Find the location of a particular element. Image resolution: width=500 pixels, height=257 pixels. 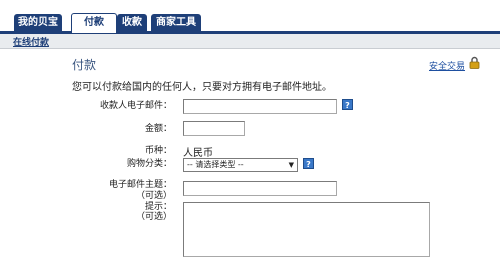

recipient-help-icon: ? is located at coordinates (347, 104).